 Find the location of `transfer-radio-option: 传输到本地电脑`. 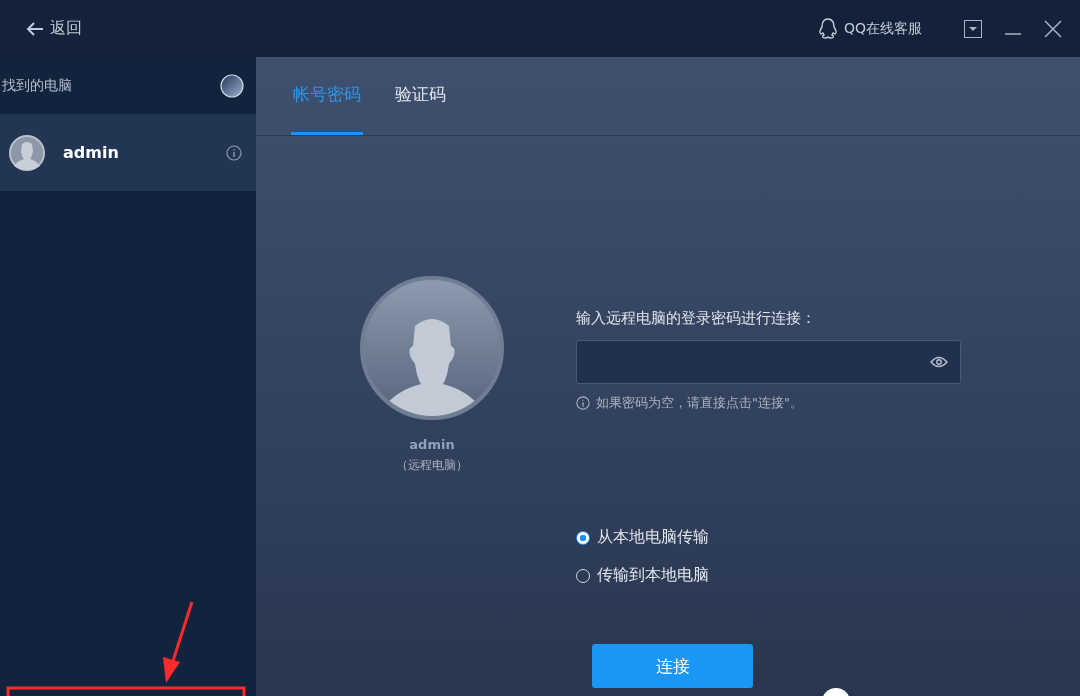

transfer-radio-option: 传输到本地电脑 is located at coordinates (768, 575).